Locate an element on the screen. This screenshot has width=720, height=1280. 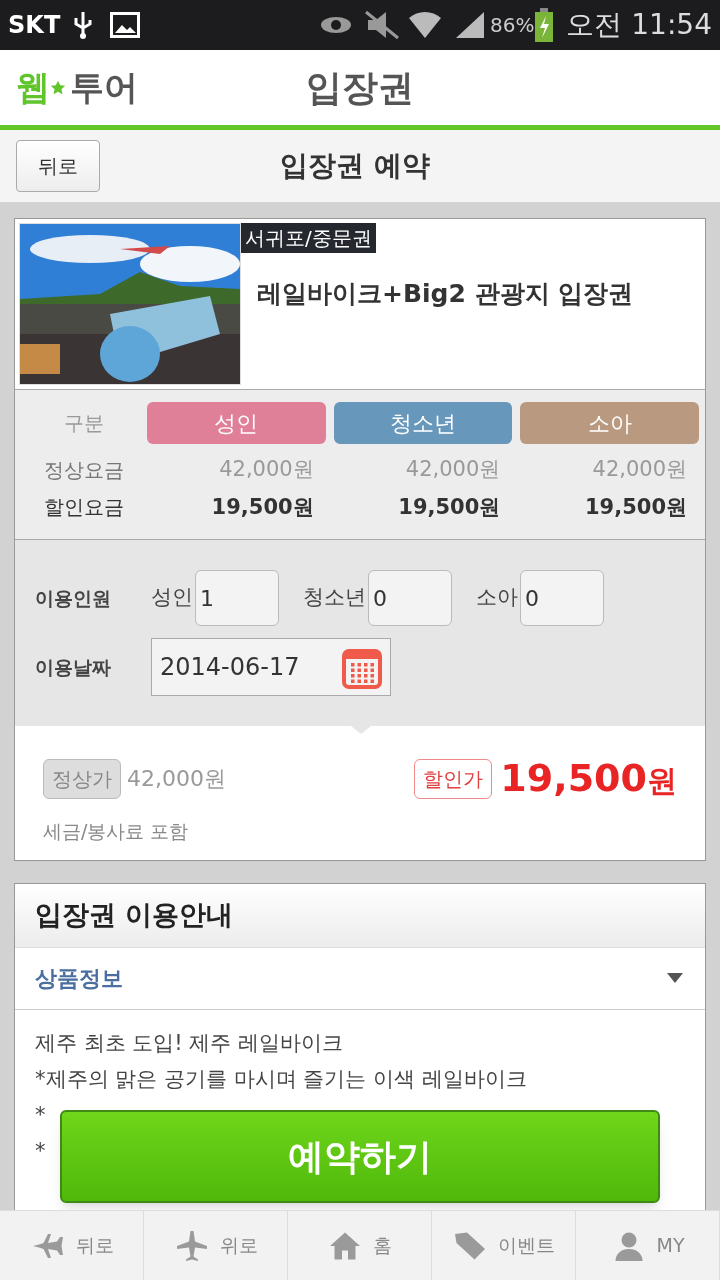
battery-icon is located at coordinates (544, 25).